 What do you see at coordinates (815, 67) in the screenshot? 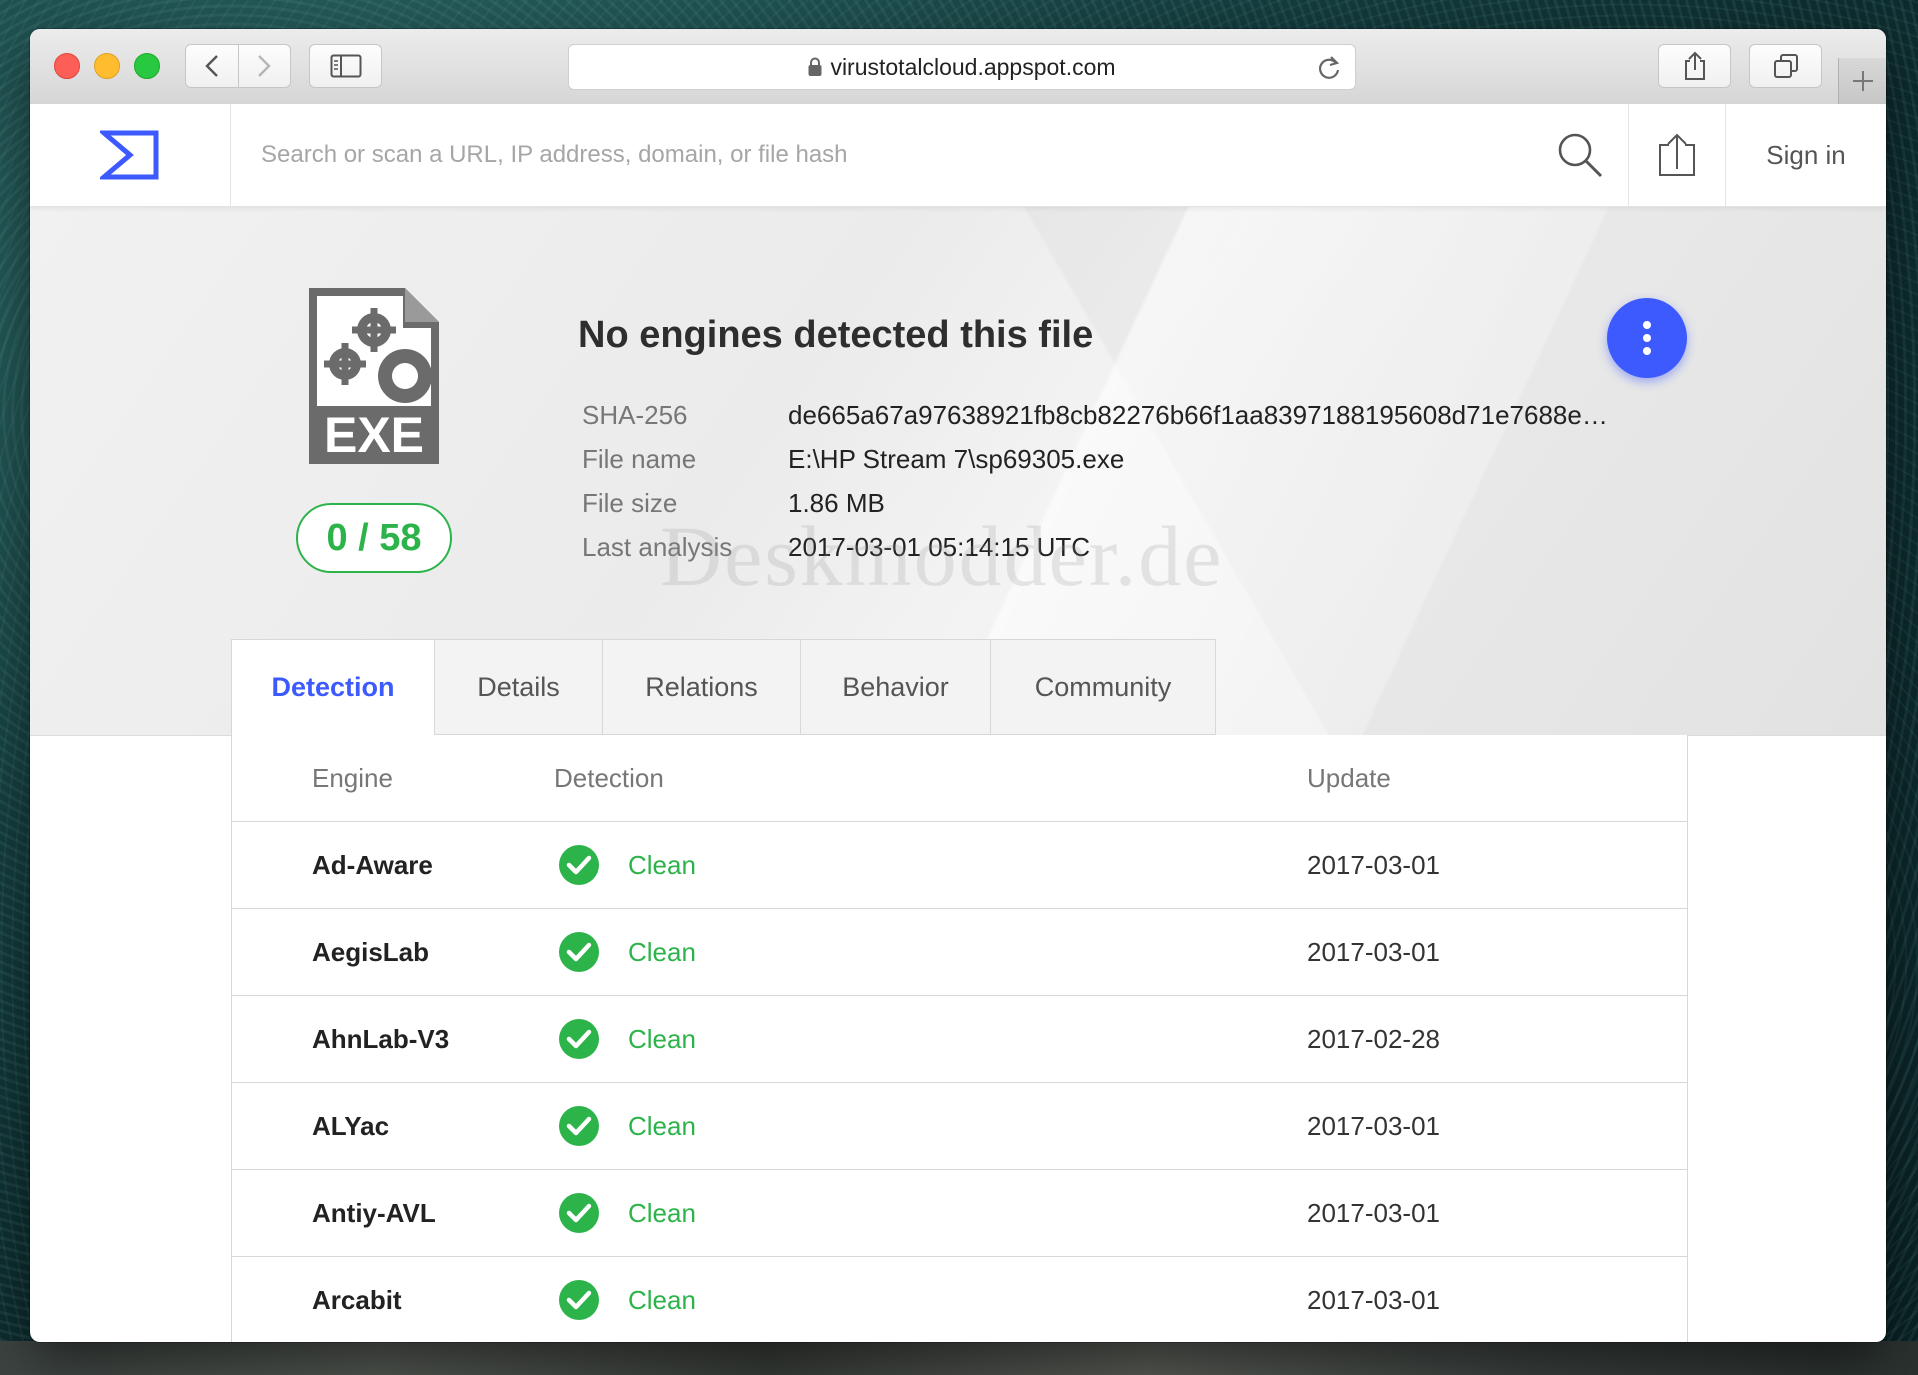
I see `lock-icon` at bounding box center [815, 67].